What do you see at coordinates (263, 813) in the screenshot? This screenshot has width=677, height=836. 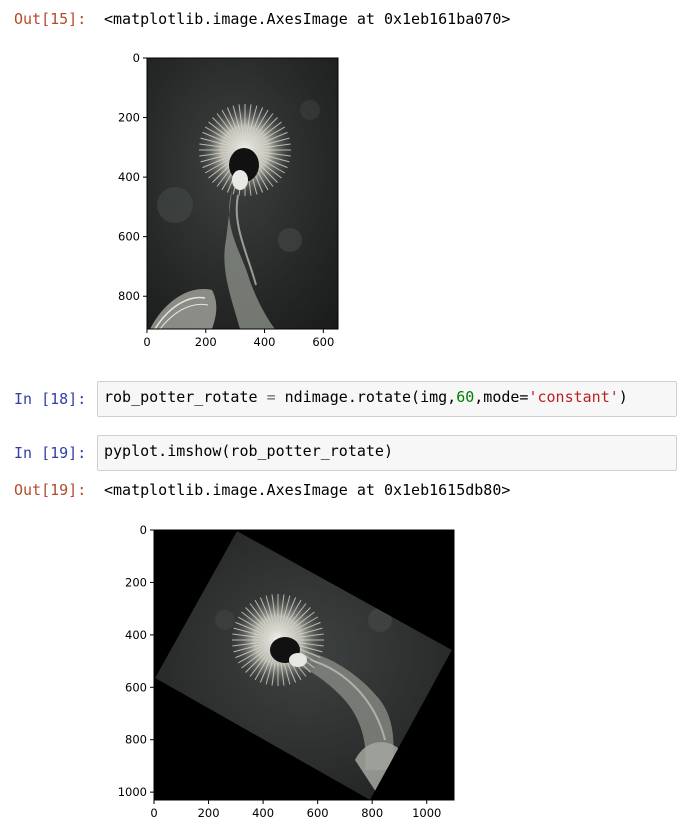 I see `x-tick-label: 400` at bounding box center [263, 813].